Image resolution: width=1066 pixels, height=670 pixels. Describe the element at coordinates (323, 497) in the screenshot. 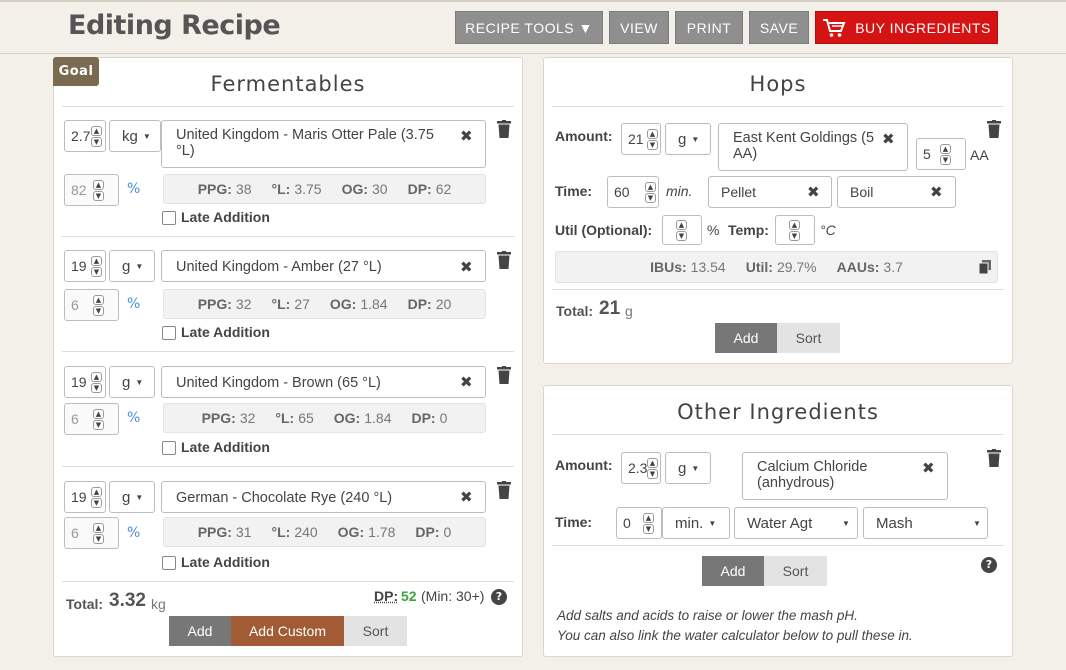

I see `fermentable-name: German - Chocolate Rye (240 °L)` at that location.